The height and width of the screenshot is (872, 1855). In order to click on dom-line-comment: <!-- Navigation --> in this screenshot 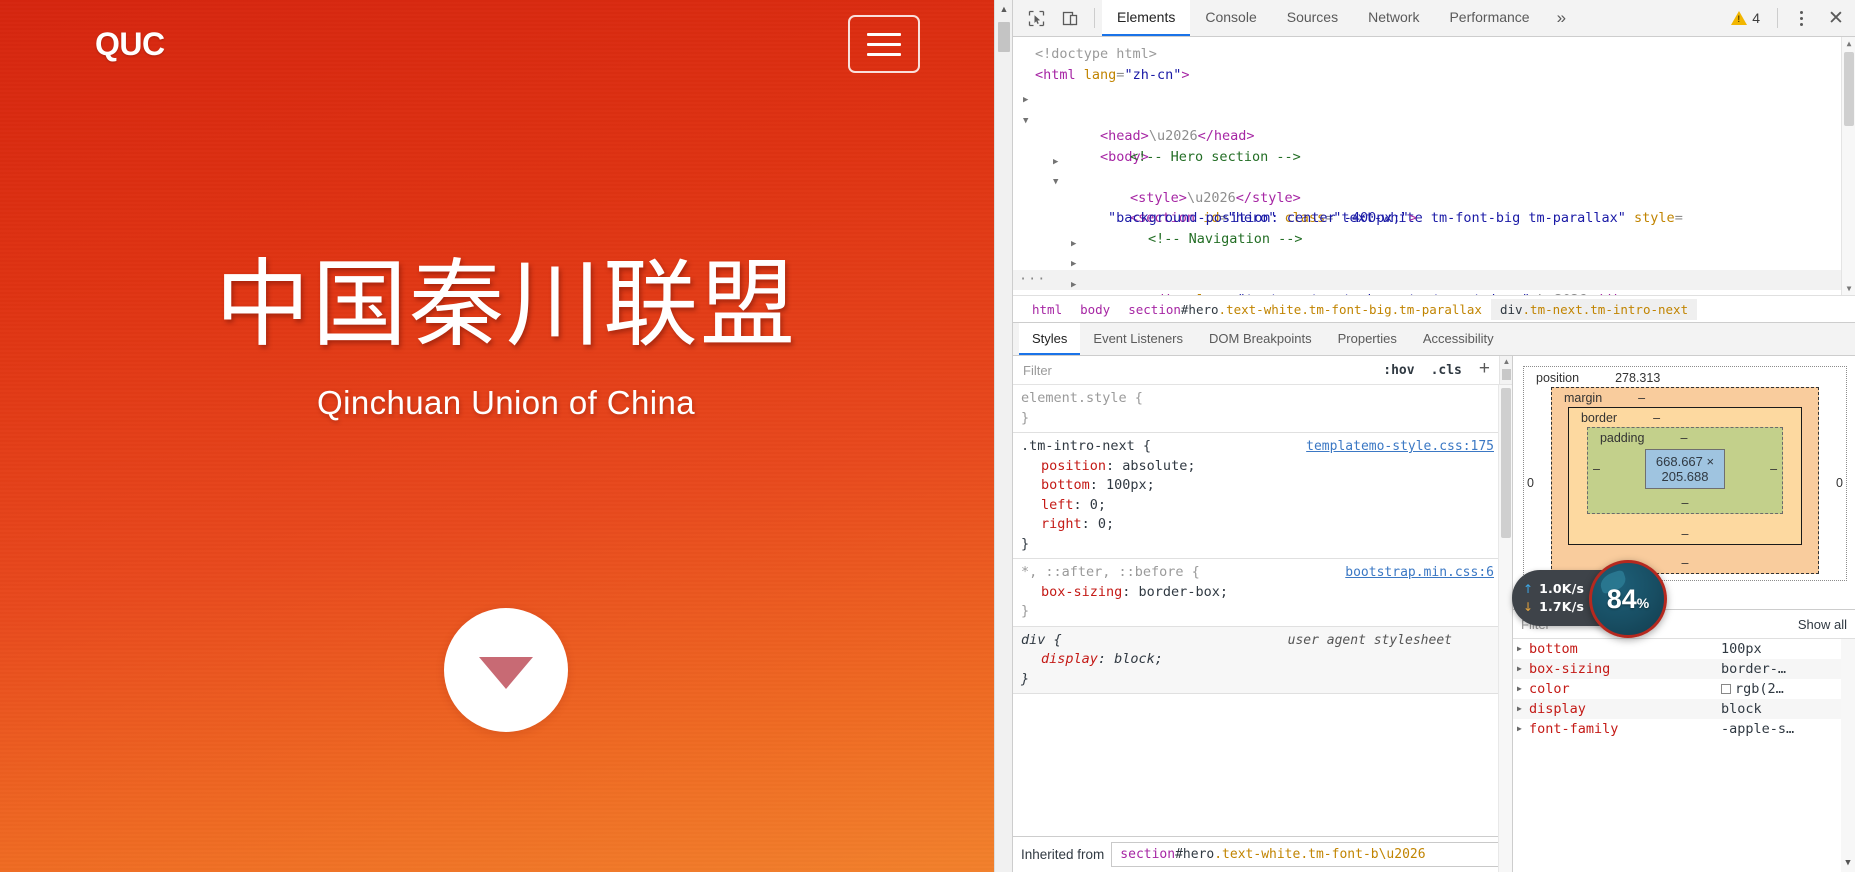, I will do `click(1434, 227)`.